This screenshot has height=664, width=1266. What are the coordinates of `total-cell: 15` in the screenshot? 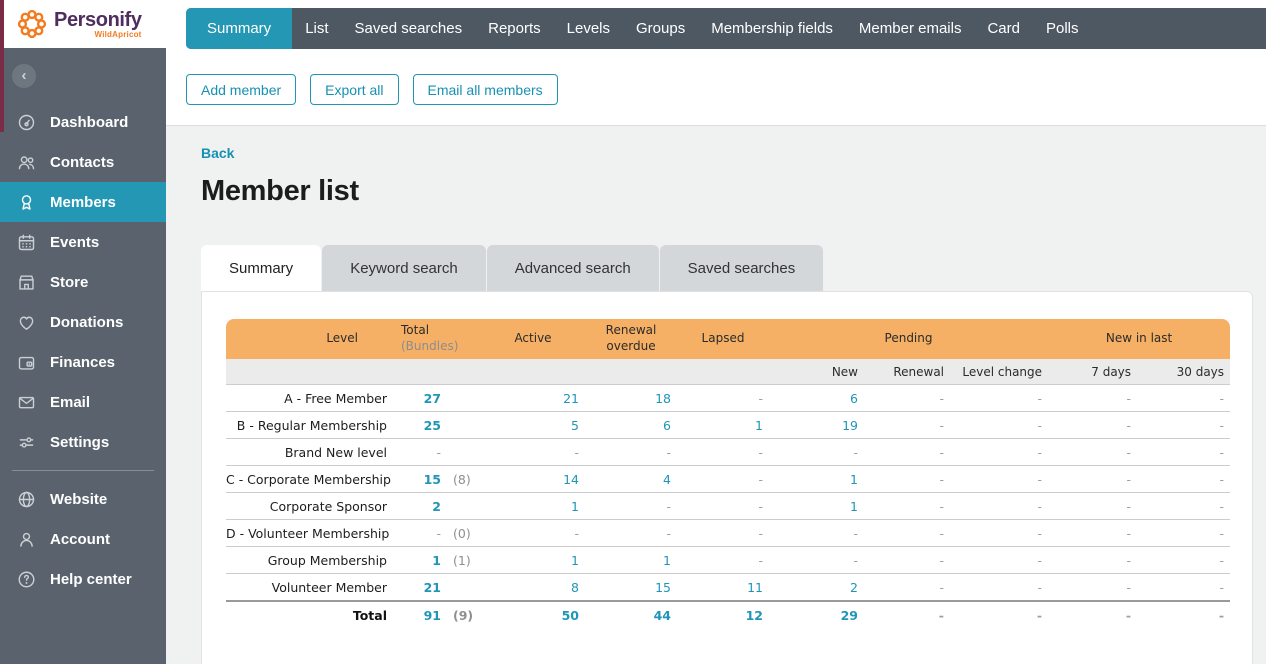 It's located at (419, 478).